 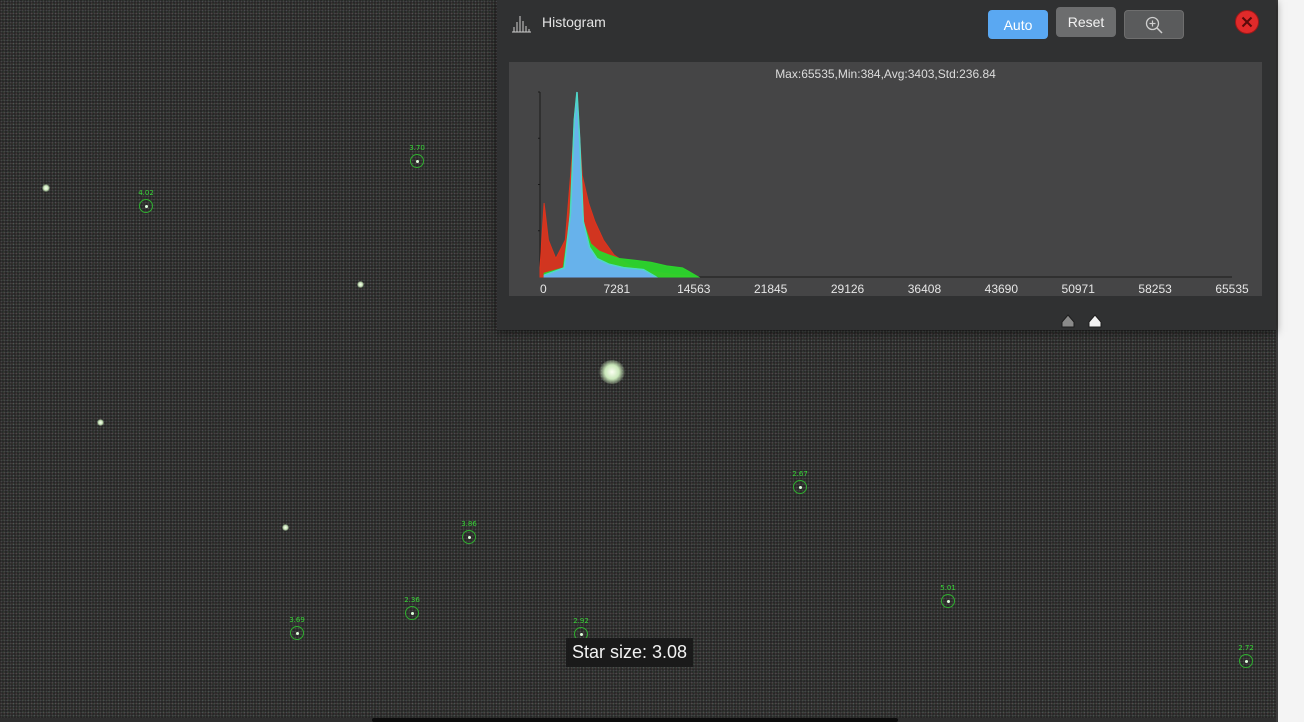 What do you see at coordinates (412, 600) in the screenshot?
I see `star-size-label: 2.36` at bounding box center [412, 600].